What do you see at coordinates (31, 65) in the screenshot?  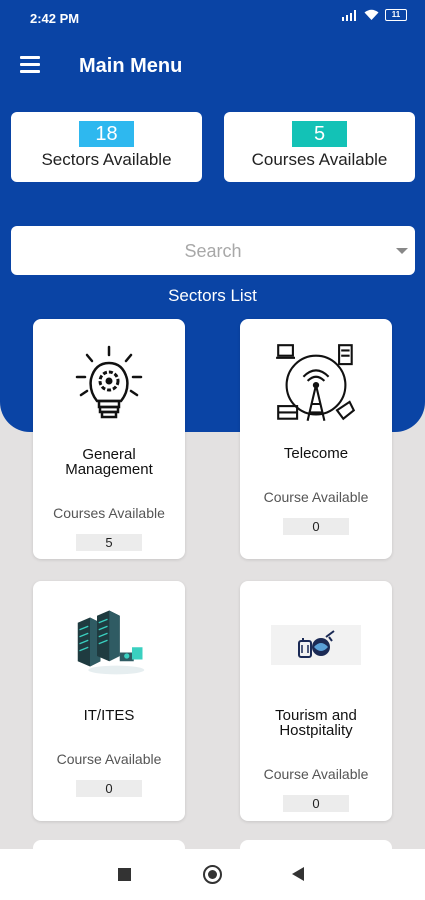 I see `menu-icon` at bounding box center [31, 65].